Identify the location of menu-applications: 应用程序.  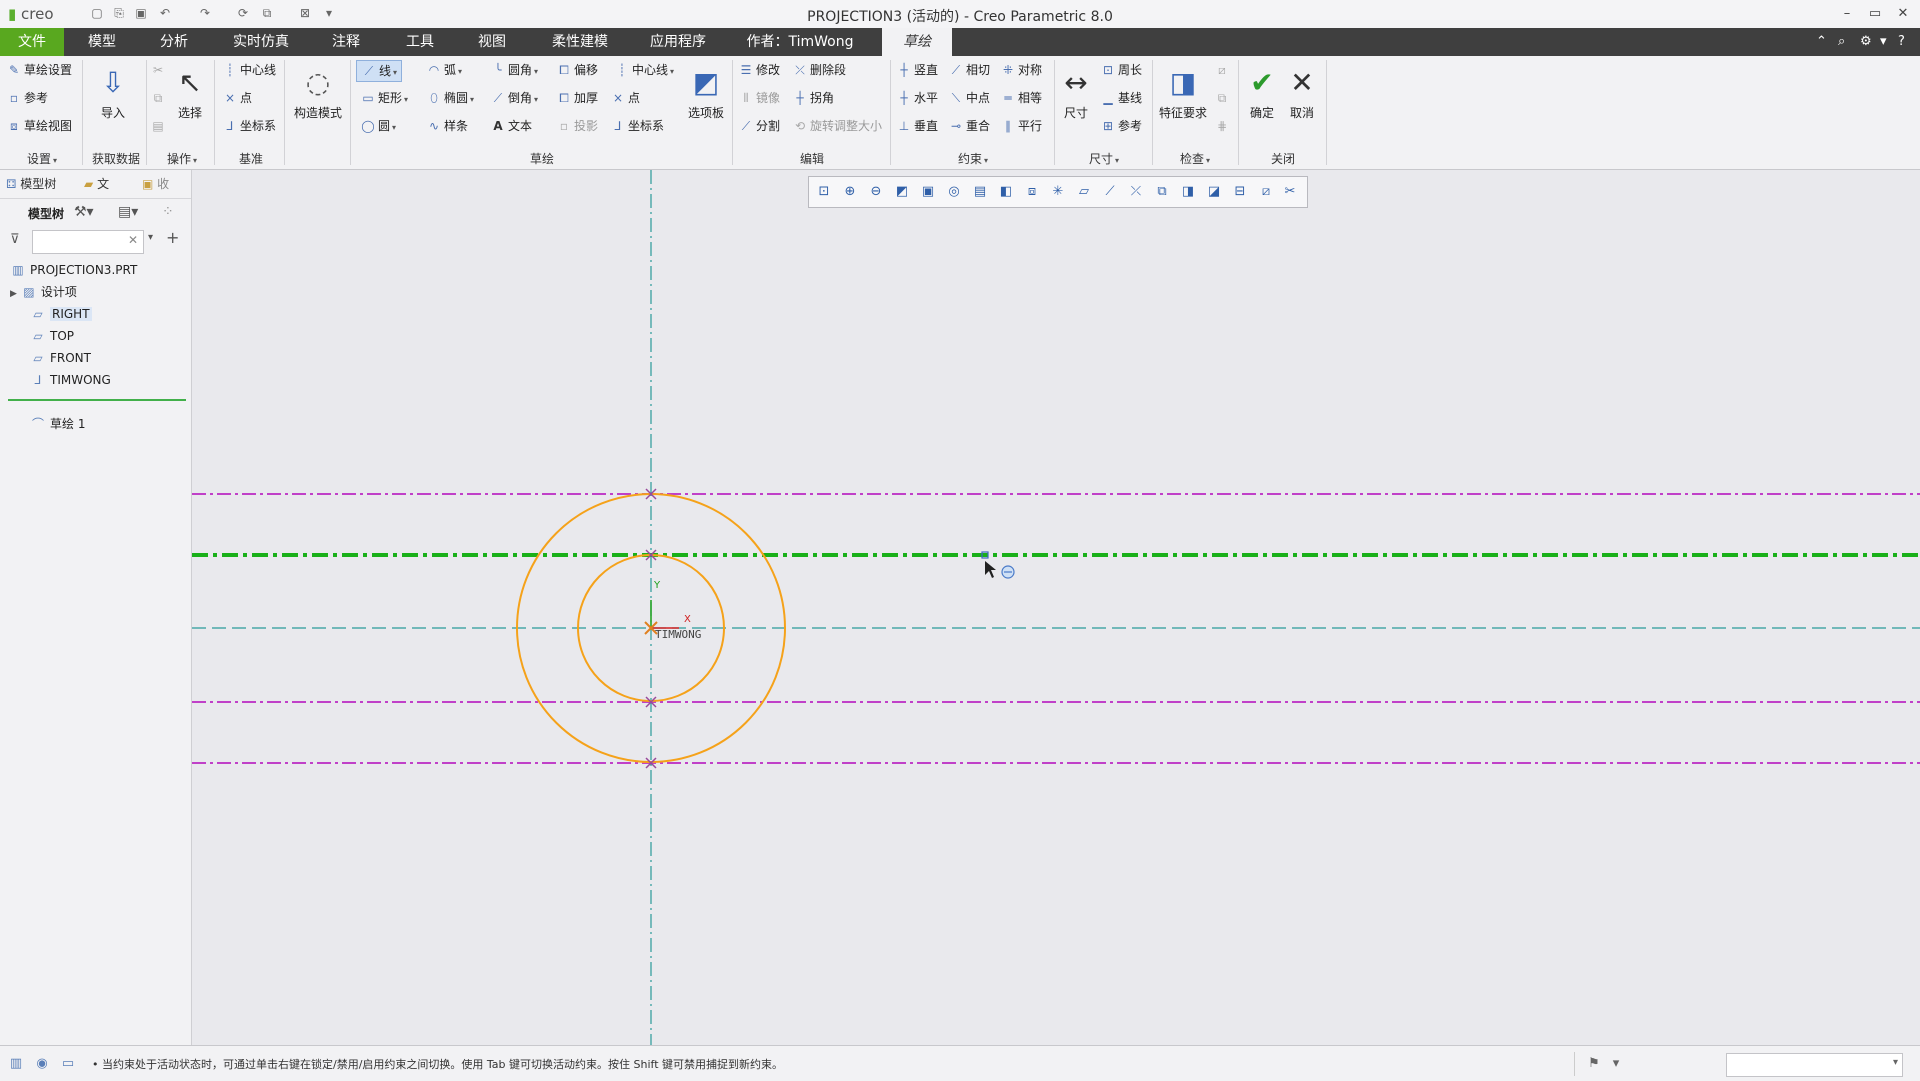
(678, 42).